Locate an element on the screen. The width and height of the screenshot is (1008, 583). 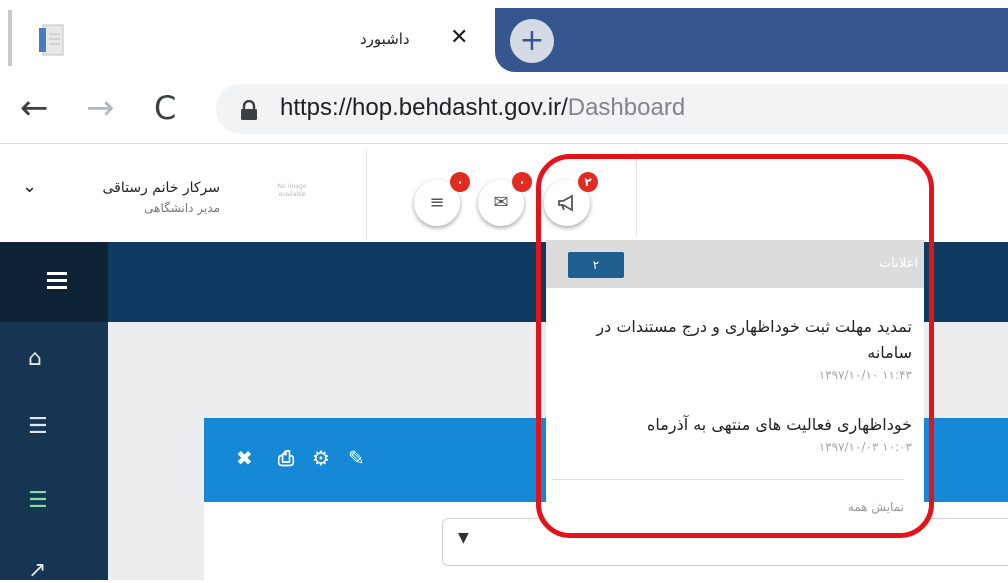
chart-icon: ↗ is located at coordinates (37, 570).